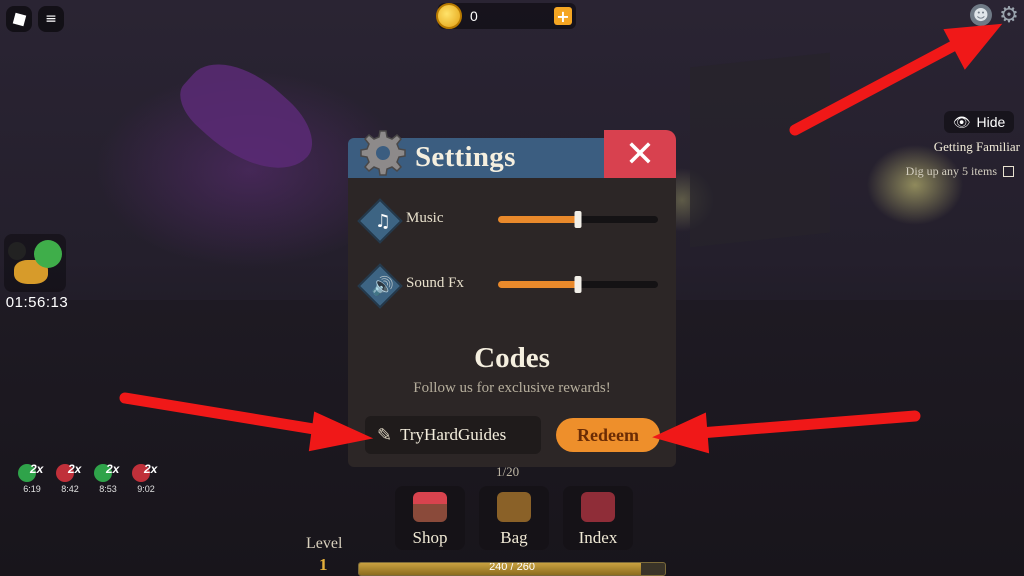 The height and width of the screenshot is (576, 1024). I want to click on xp-bar: 240 / 260, so click(512, 569).